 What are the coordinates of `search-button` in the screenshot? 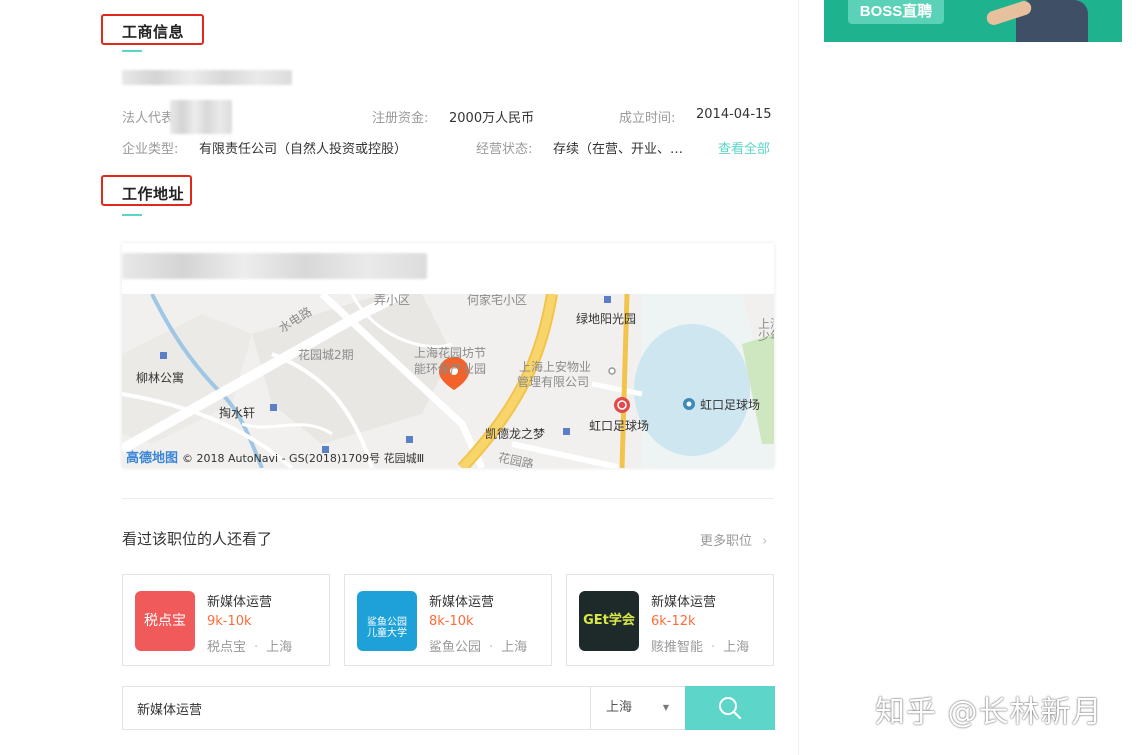 It's located at (730, 708).